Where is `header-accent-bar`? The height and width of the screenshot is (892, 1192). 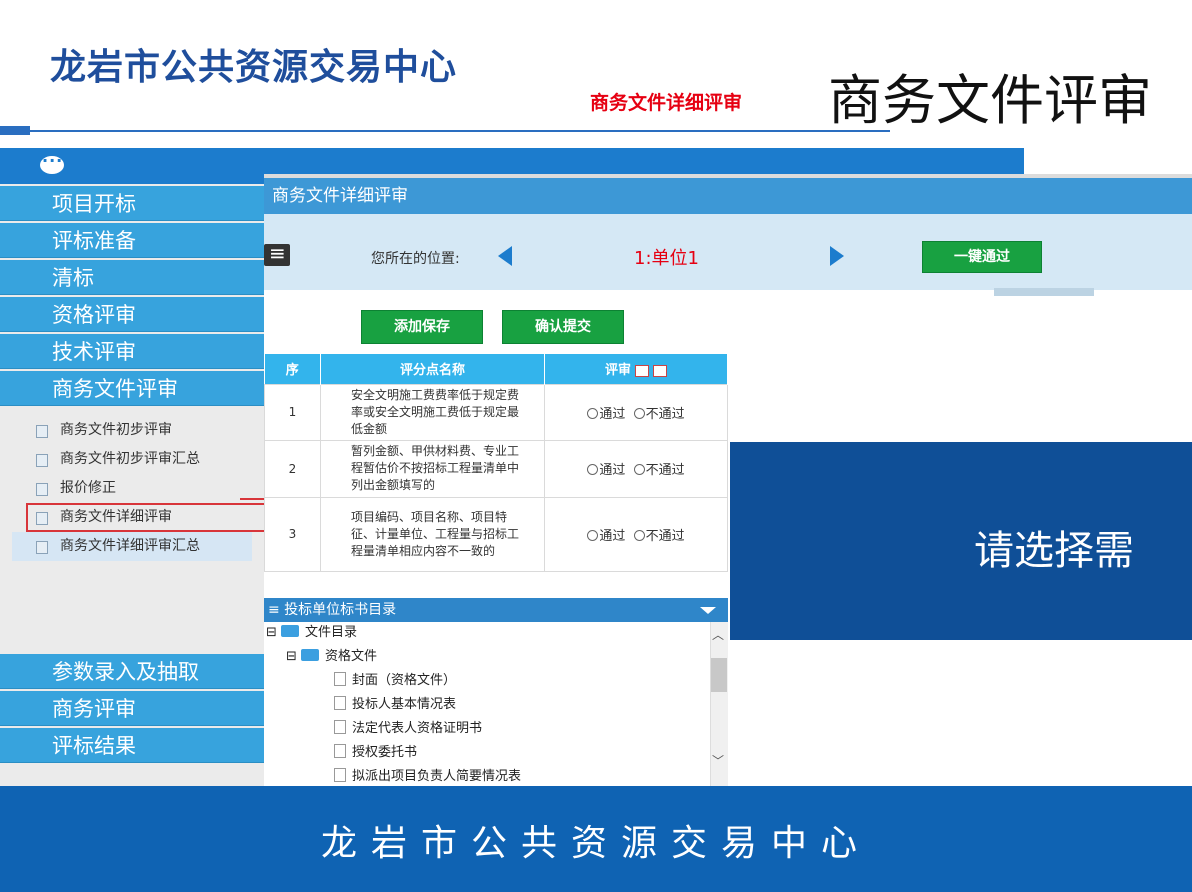
header-accent-bar is located at coordinates (15, 130).